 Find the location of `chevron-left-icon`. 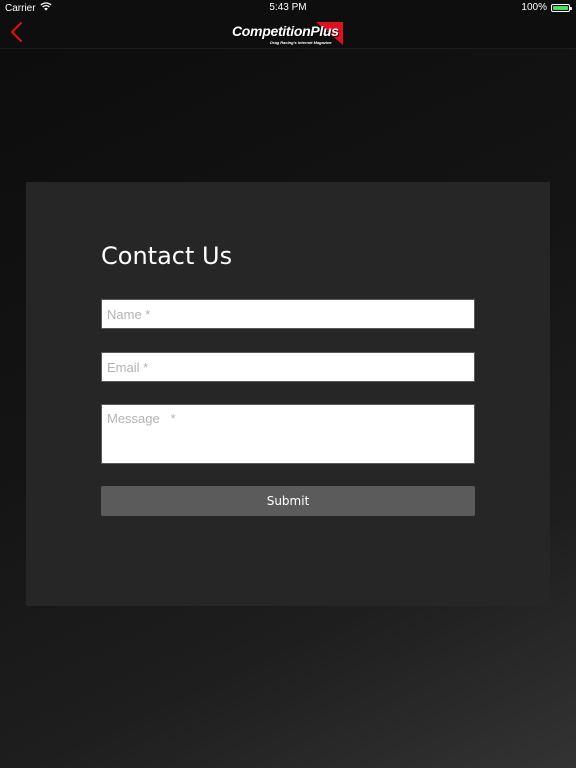

chevron-left-icon is located at coordinates (16, 32).